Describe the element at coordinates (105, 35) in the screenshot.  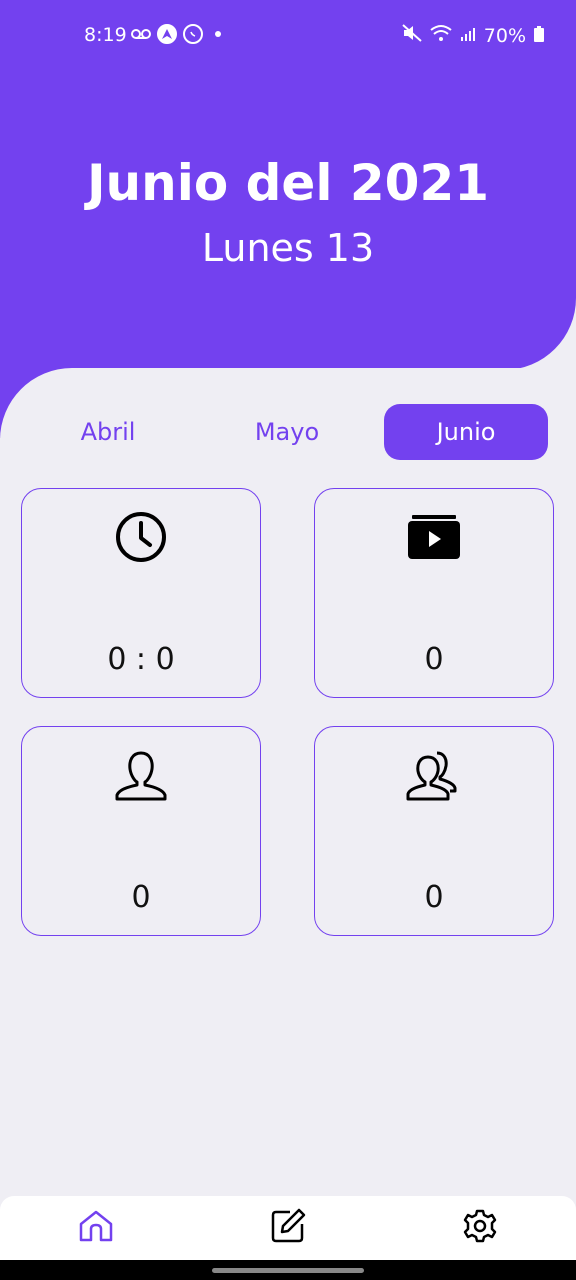
I see `status-time: 8:19` at that location.